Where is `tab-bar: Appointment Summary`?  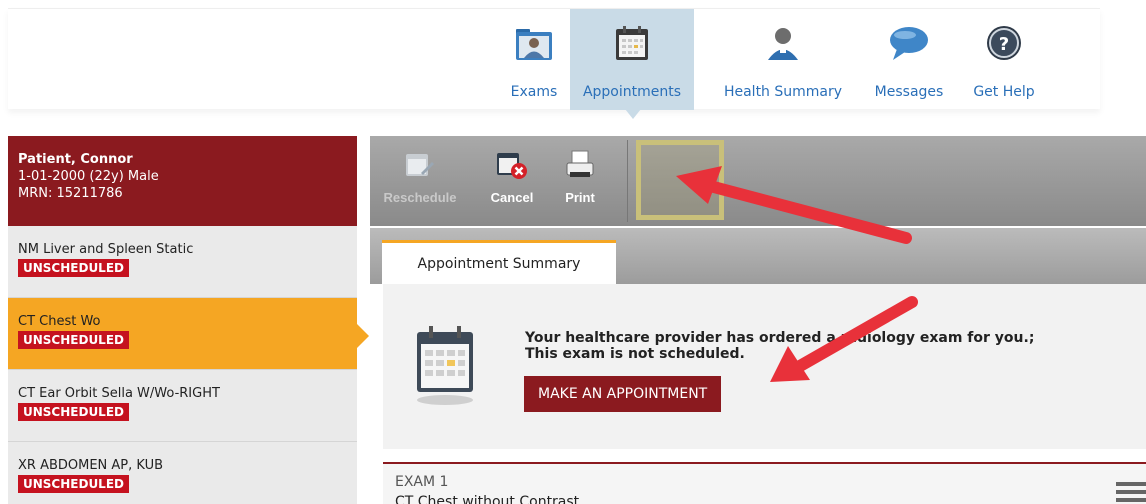 tab-bar: Appointment Summary is located at coordinates (758, 256).